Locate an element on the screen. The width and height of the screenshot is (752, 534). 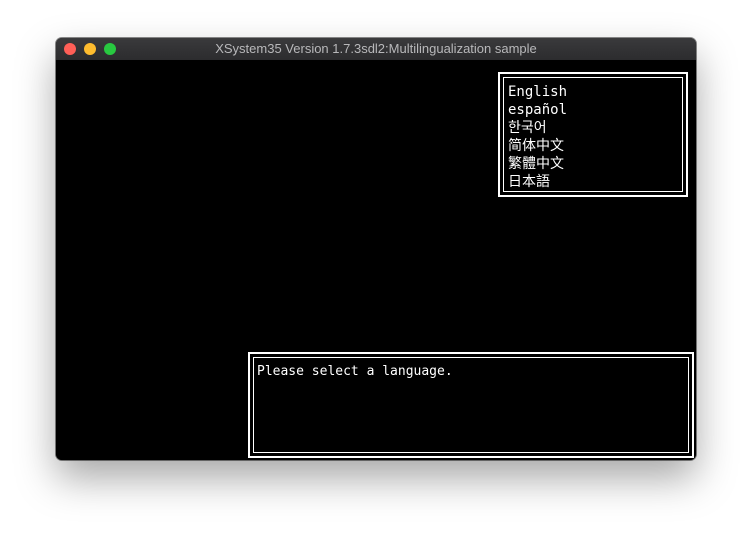
language-option-japanese: 日本語 is located at coordinates (537, 182).